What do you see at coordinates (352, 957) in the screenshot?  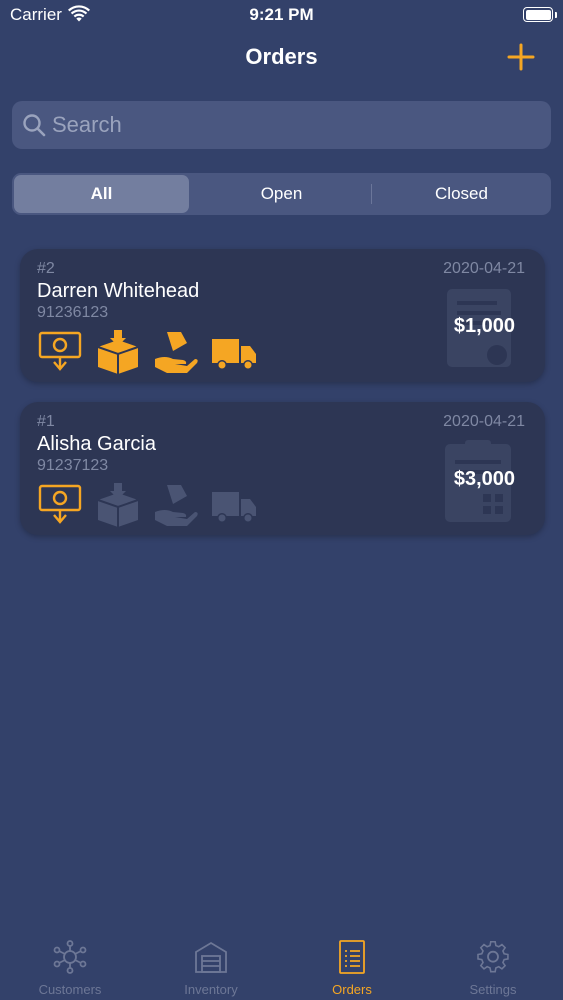 I see `orders-list-icon` at bounding box center [352, 957].